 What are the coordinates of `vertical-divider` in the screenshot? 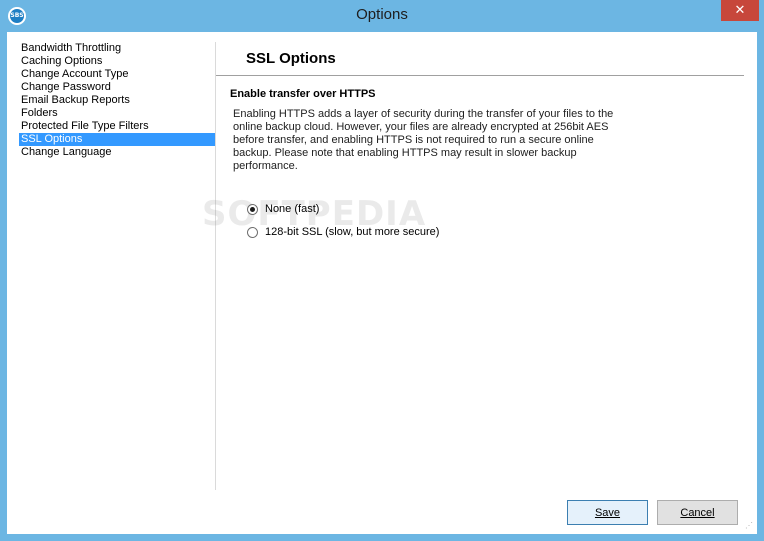 It's located at (215, 266).